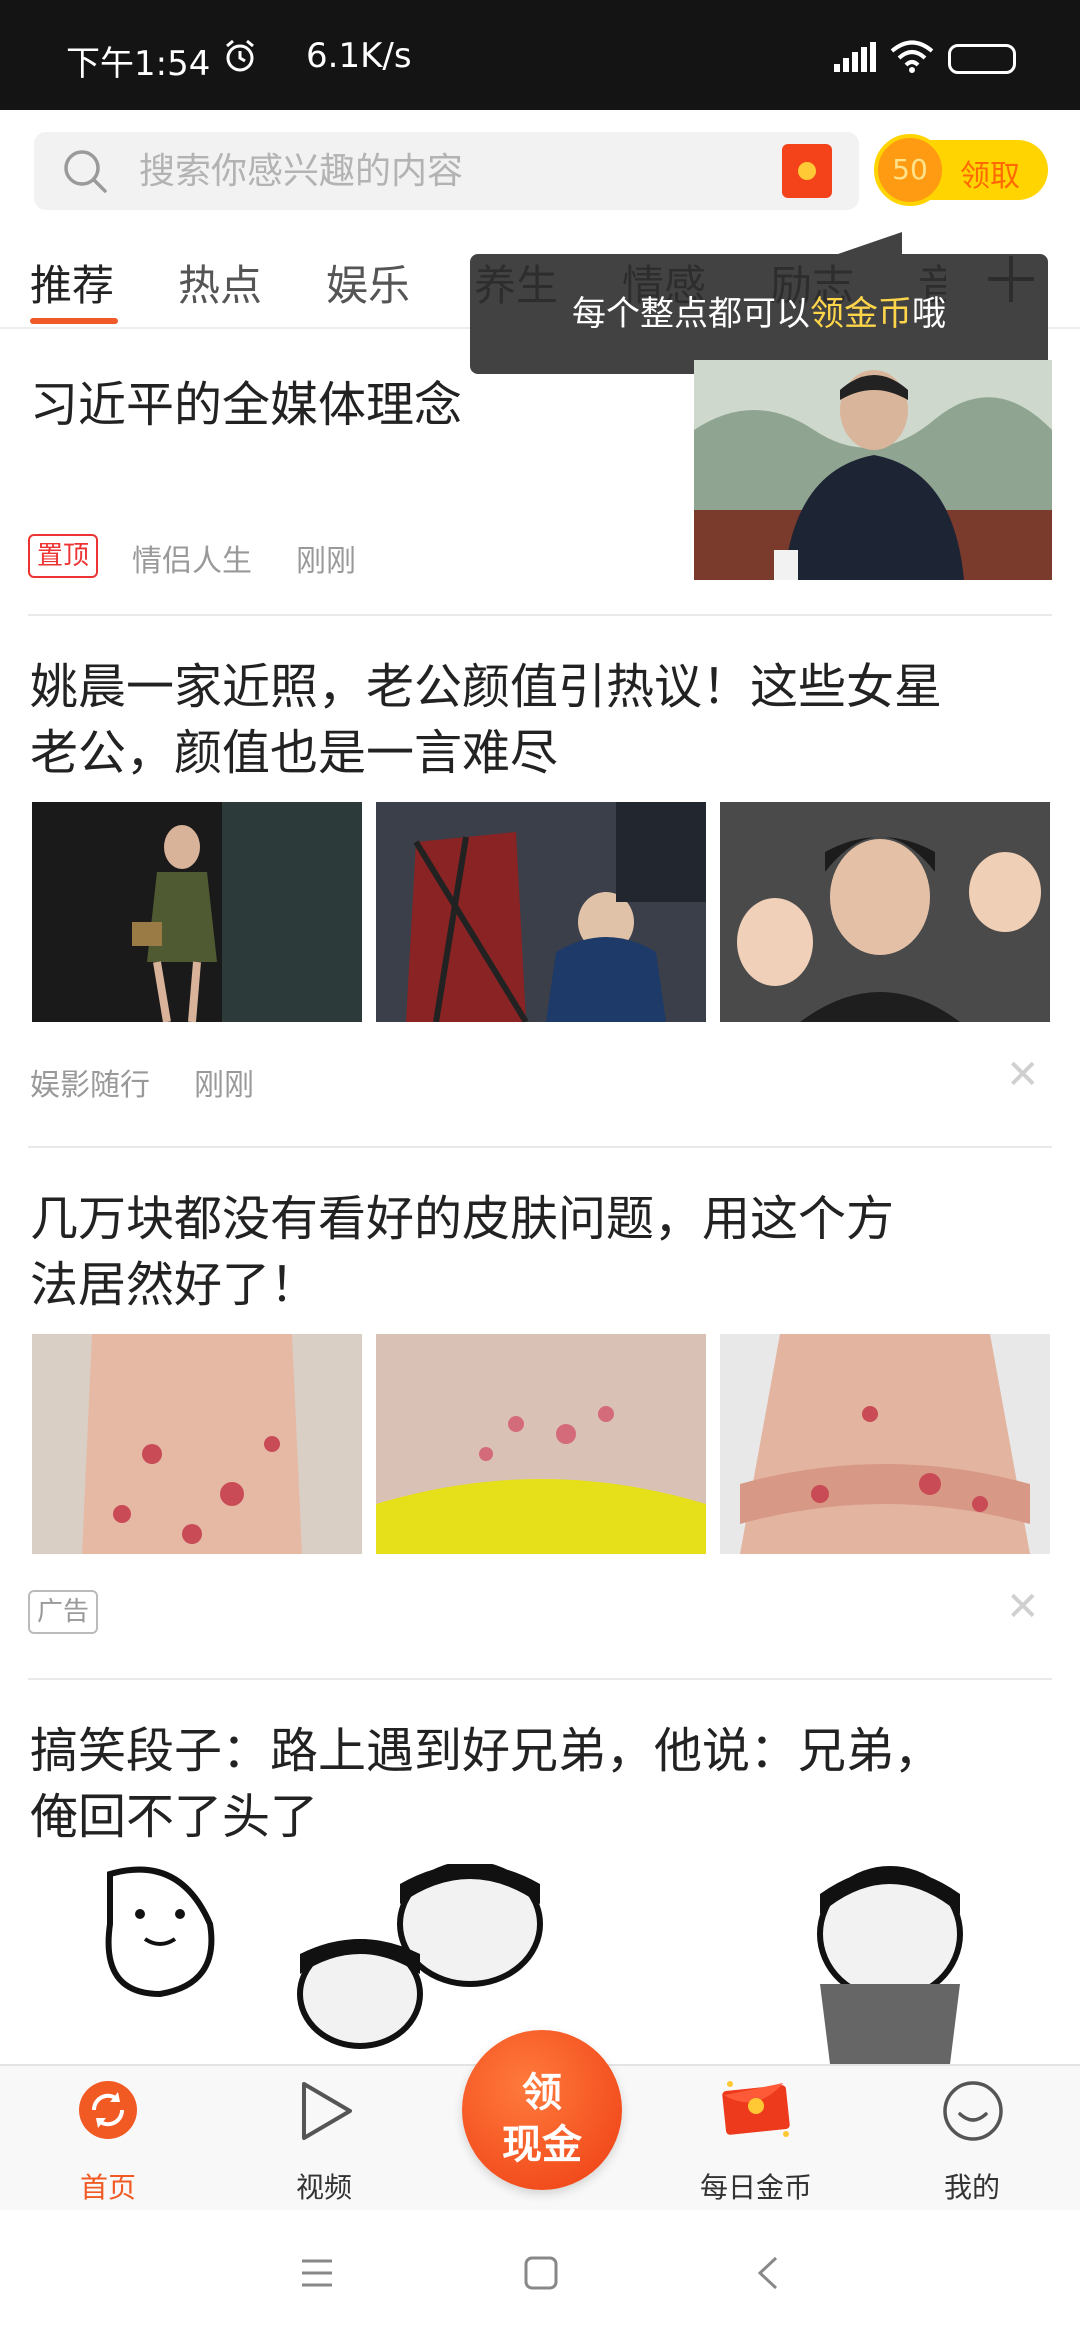 This screenshot has height=2340, width=1080. Describe the element at coordinates (990, 176) in the screenshot. I see `claim-label: 领取` at that location.